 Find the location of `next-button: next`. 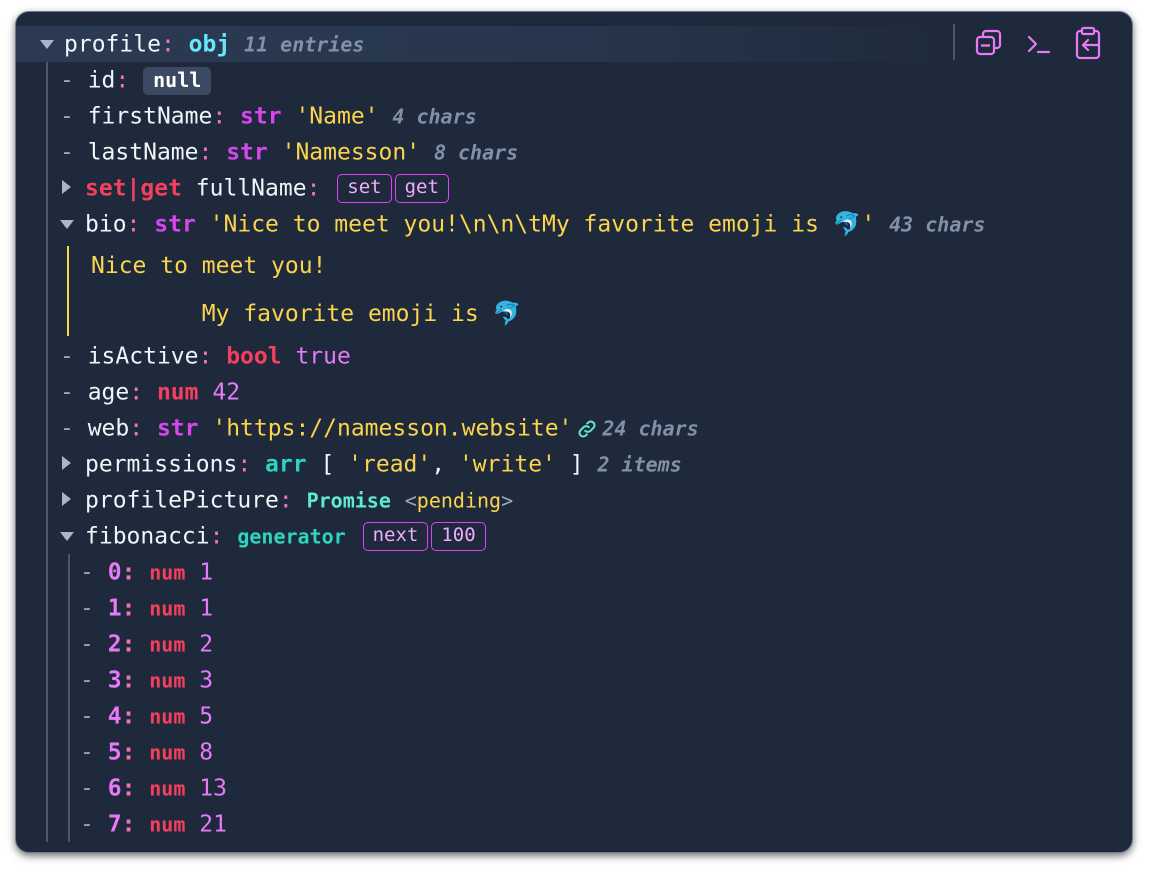

next-button: next is located at coordinates (395, 536).